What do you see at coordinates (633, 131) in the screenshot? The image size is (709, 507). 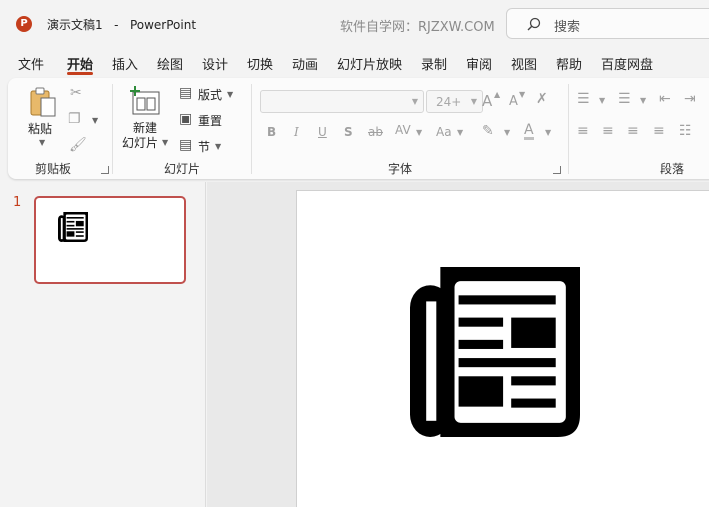 I see `align-right-icon: ≡` at bounding box center [633, 131].